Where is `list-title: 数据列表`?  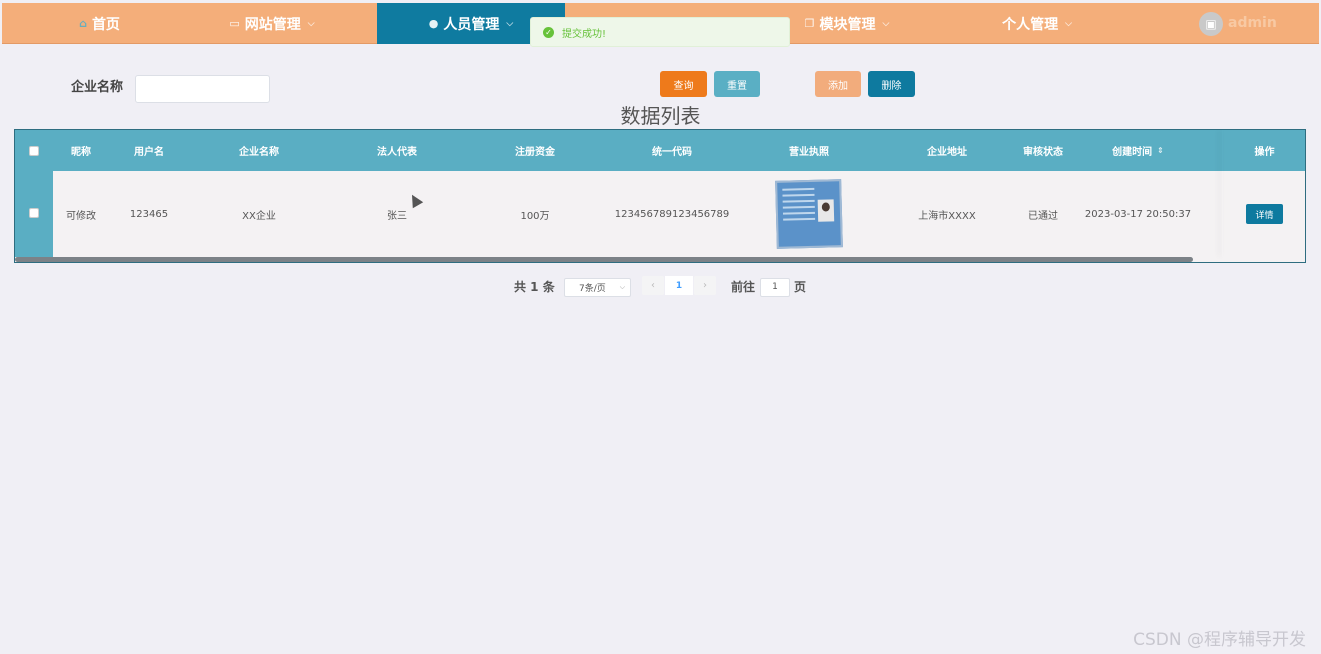
list-title: 数据列表 is located at coordinates (660, 116).